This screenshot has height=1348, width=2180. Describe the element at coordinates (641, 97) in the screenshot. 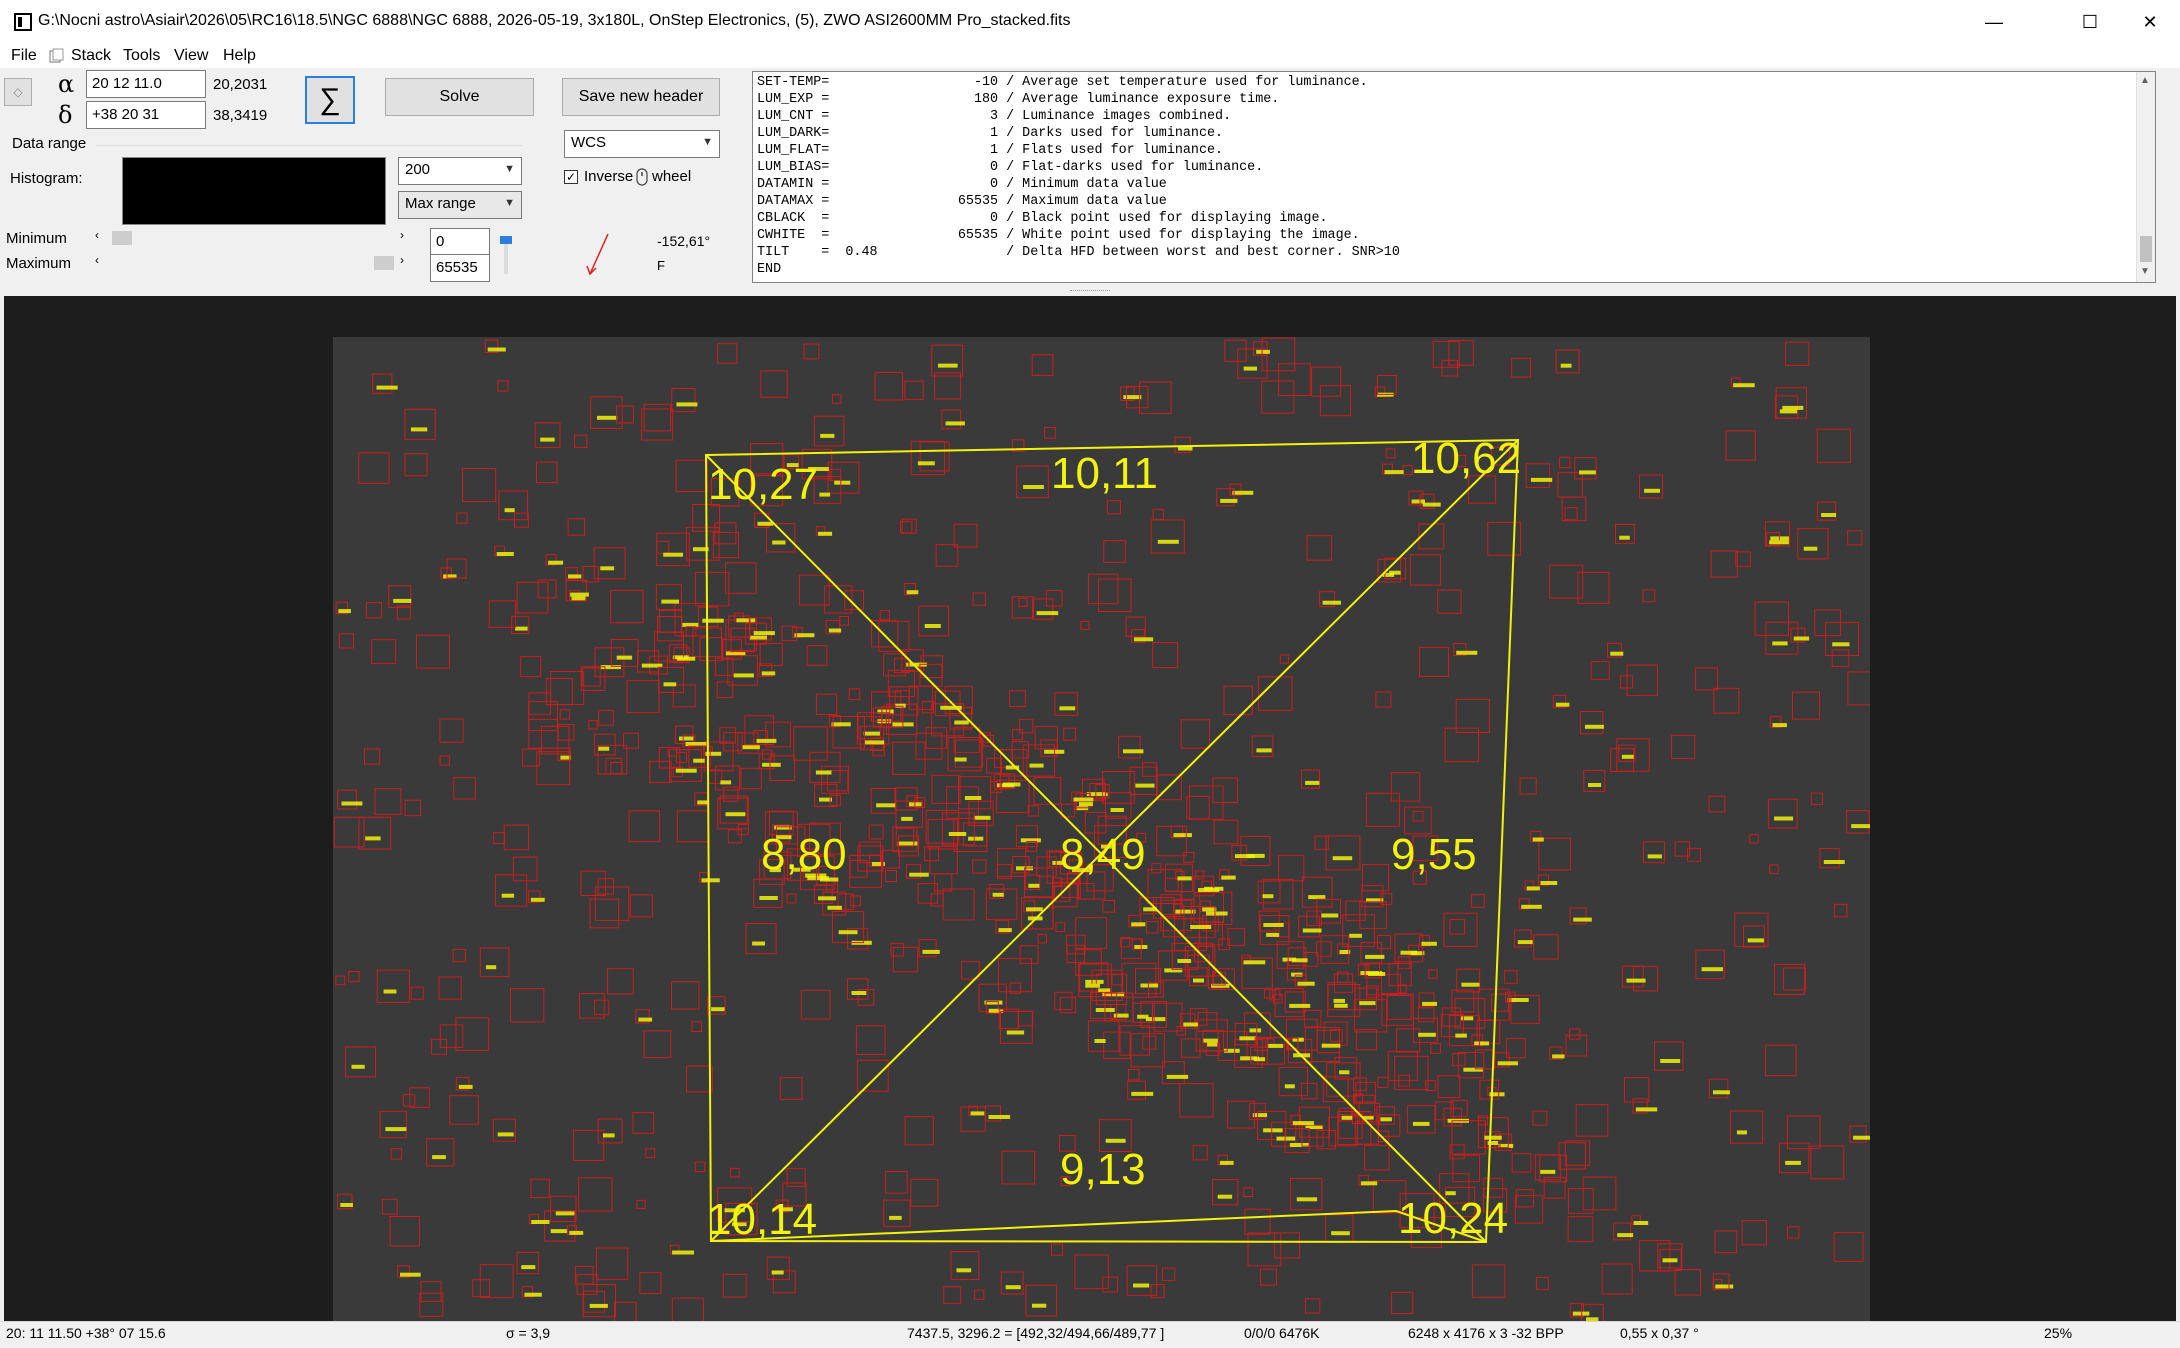

I see `save-header-button: Save new header` at that location.